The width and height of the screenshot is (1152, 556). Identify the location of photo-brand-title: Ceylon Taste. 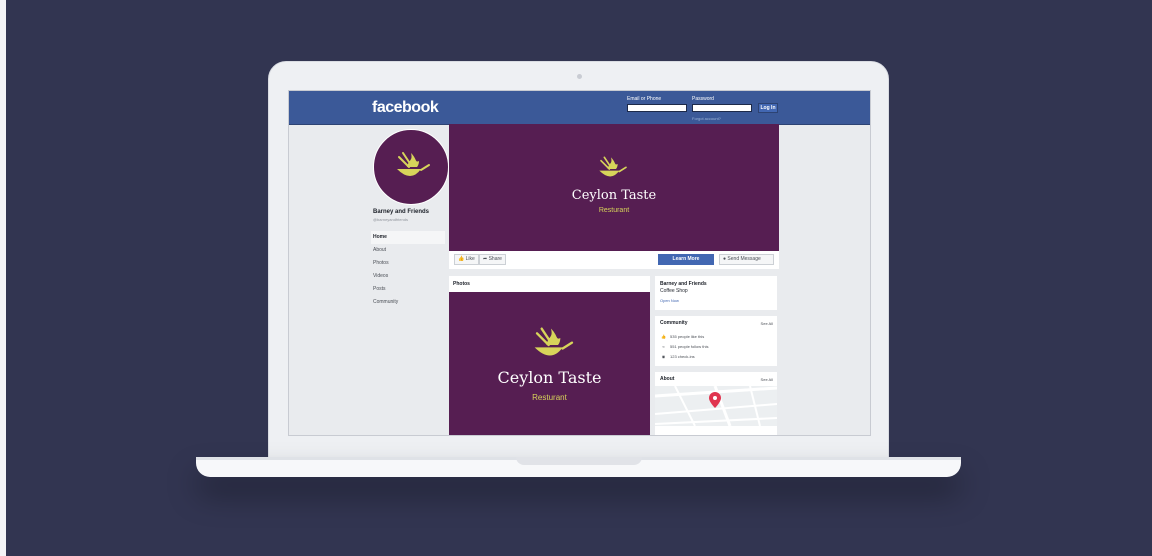
(549, 377).